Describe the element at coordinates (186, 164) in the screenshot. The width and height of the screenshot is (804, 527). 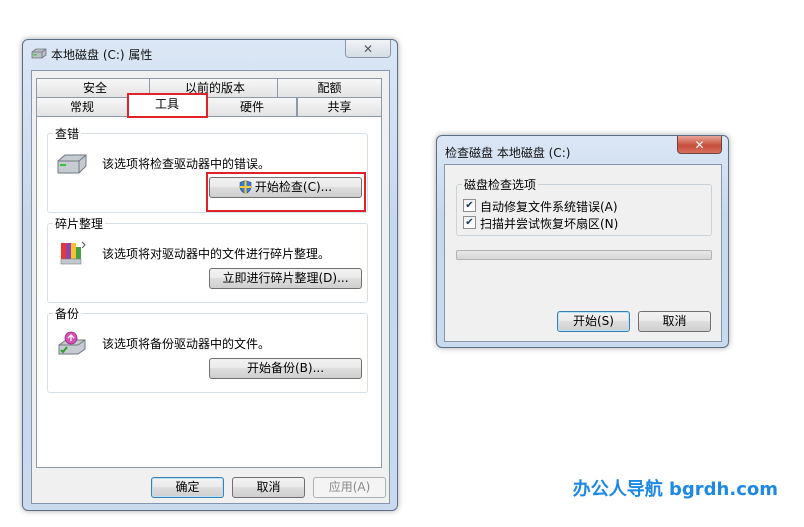
I see `error-check-description: 该选项将检查驱动器中的错误。` at that location.